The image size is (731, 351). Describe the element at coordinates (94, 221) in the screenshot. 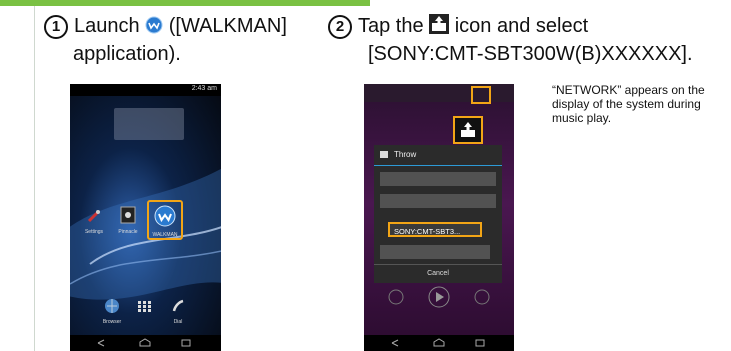

I see `settings-app: Settings` at that location.